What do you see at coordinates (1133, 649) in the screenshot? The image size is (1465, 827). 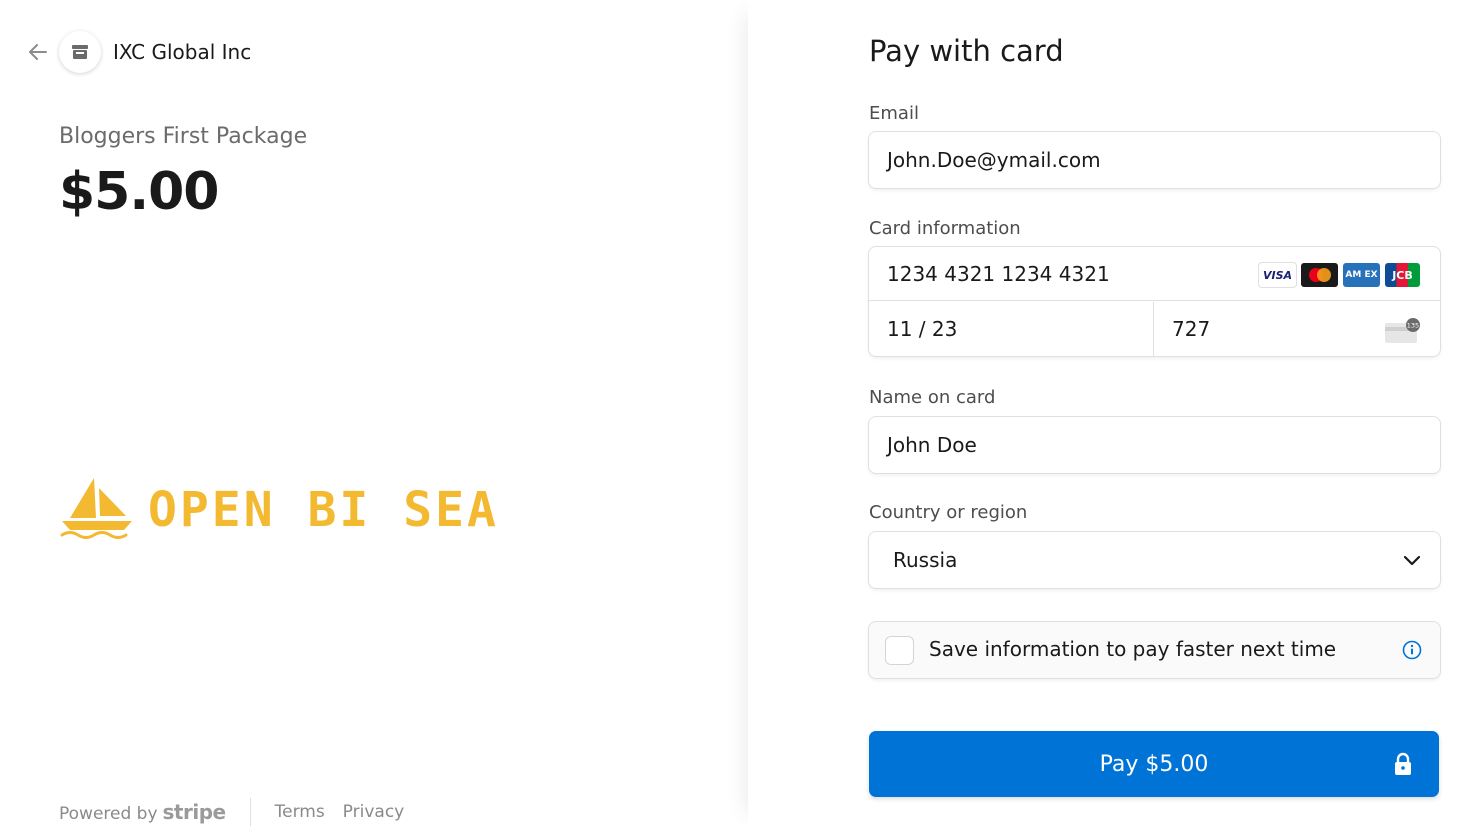 I see `save-info-label: Save information to pay faster next time` at bounding box center [1133, 649].